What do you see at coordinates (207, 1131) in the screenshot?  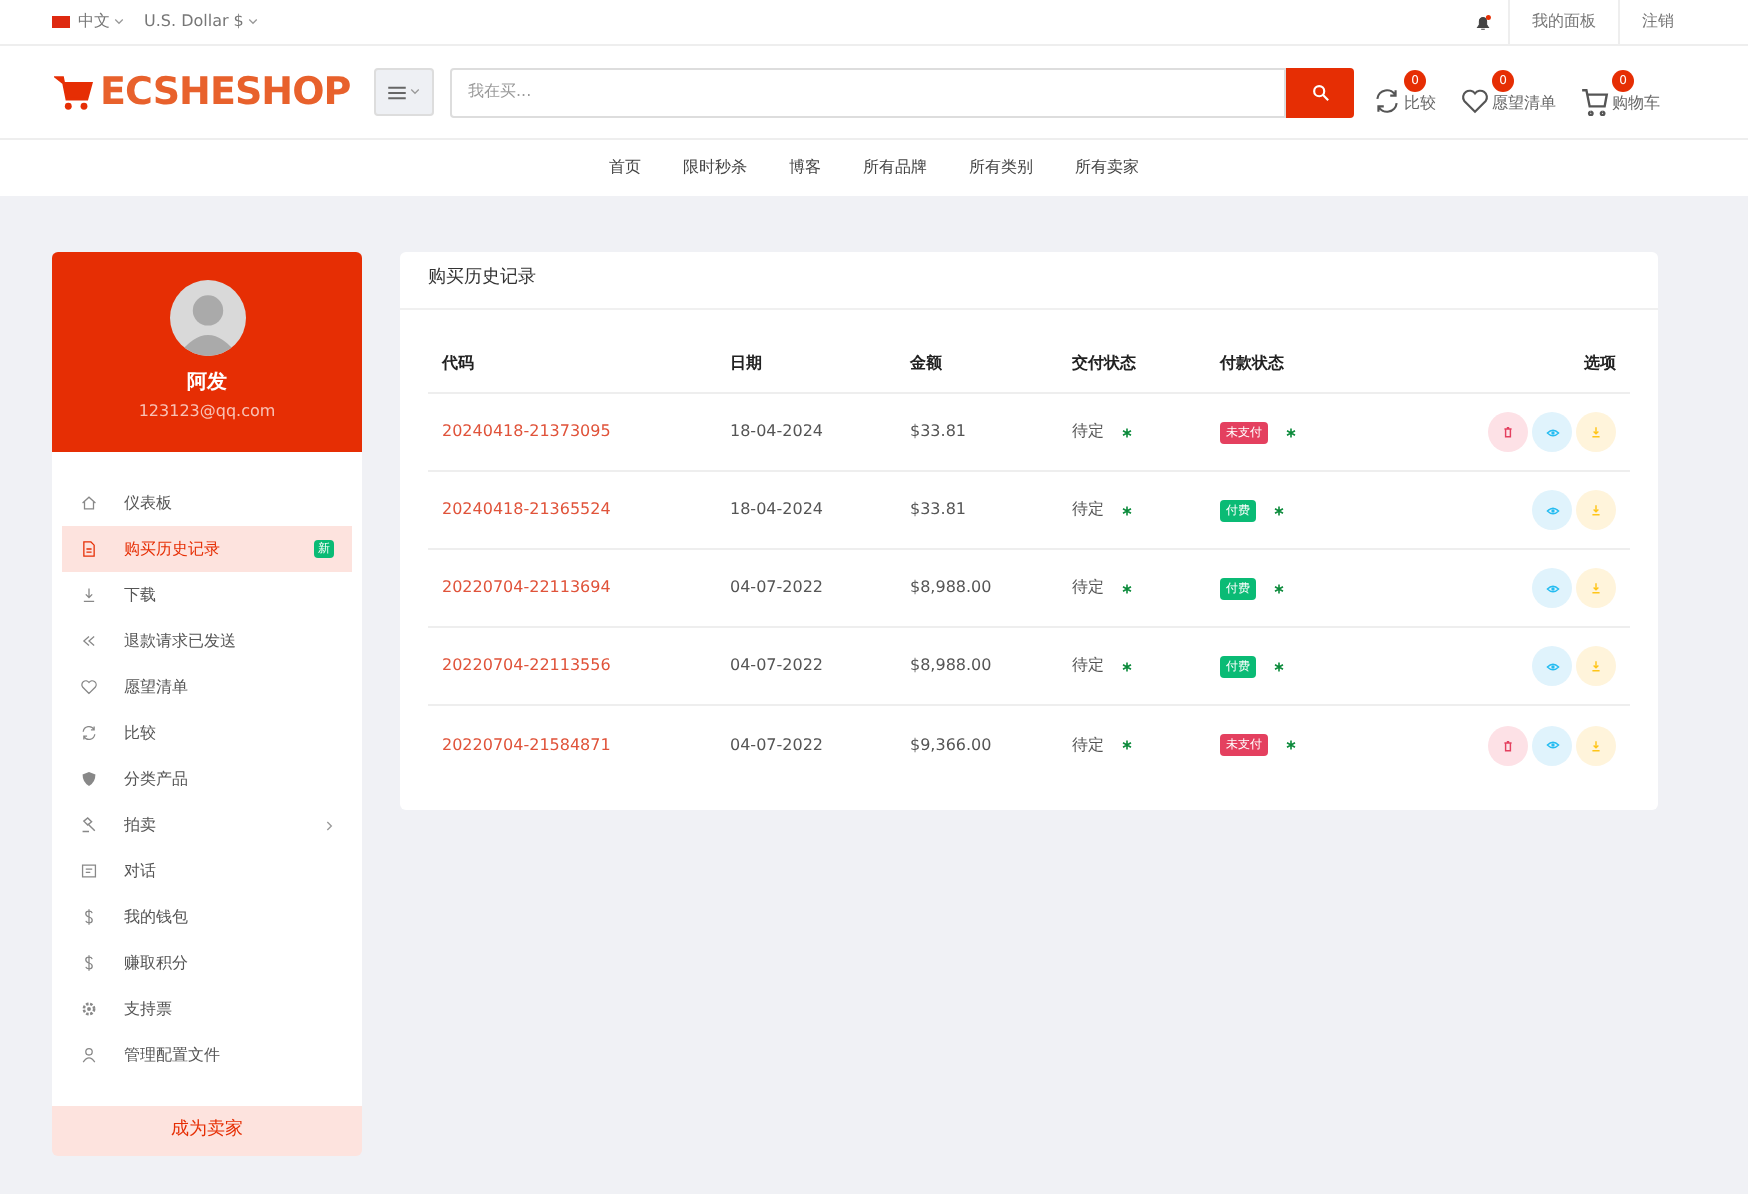 I see `become-seller-button: 成为卖家` at bounding box center [207, 1131].